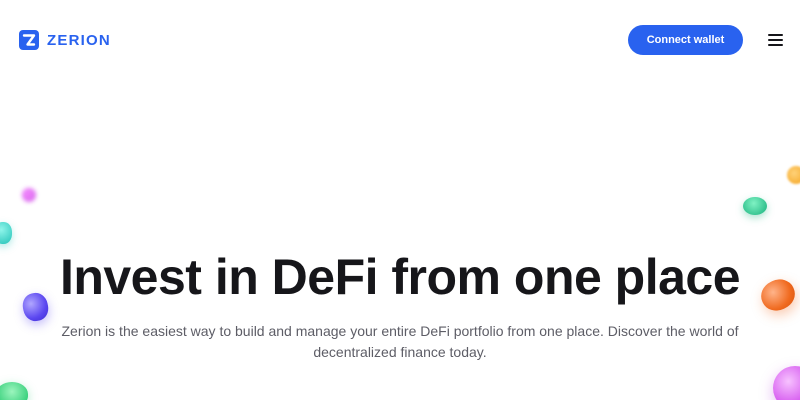 Image resolution: width=800 pixels, height=400 pixels. Describe the element at coordinates (29, 40) in the screenshot. I see `zerion-logo-icon` at that location.